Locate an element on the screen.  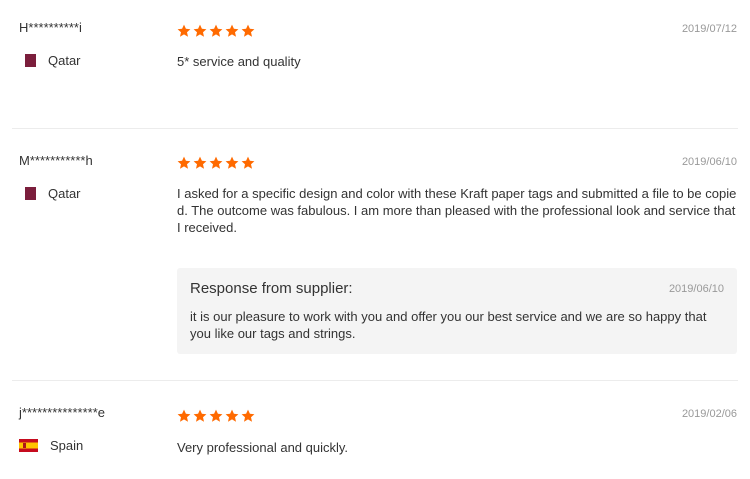
country-label: Spain is located at coordinates (67, 445).